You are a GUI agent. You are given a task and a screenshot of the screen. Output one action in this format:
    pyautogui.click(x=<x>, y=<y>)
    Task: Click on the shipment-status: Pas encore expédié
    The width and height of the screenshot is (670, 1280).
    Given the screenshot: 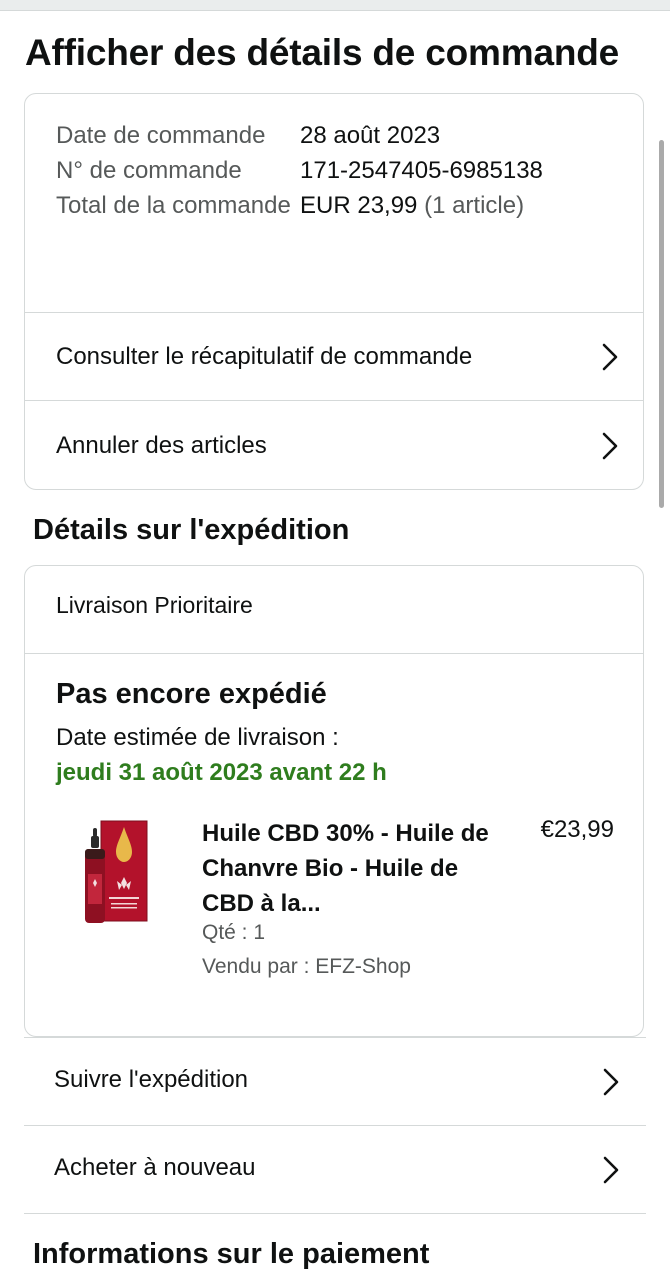 What is the action you would take?
    pyautogui.click(x=191, y=694)
    